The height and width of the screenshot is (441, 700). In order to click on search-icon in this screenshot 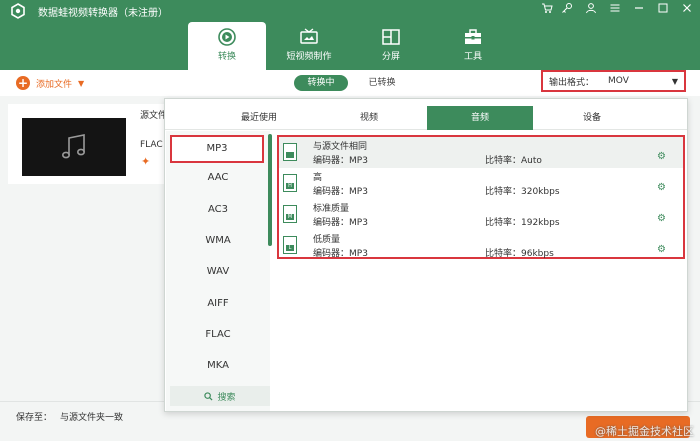, I will do `click(208, 396)`.